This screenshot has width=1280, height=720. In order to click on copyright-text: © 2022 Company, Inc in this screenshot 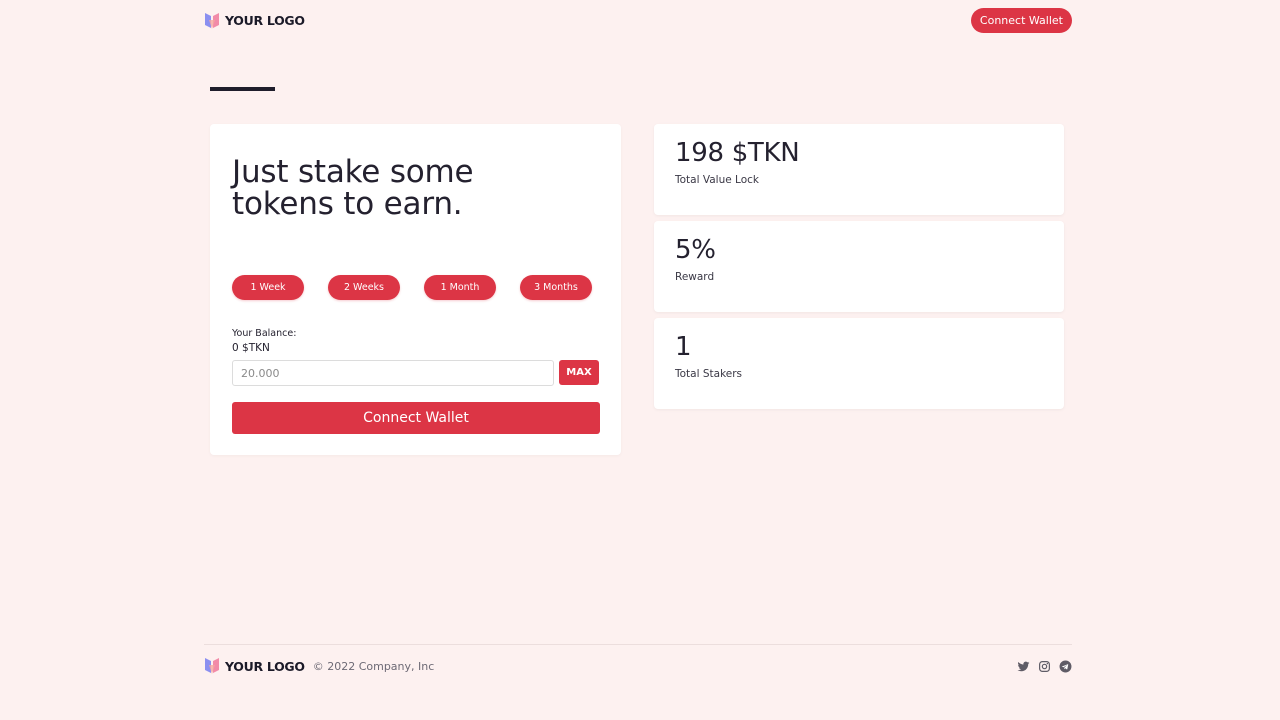, I will do `click(373, 666)`.